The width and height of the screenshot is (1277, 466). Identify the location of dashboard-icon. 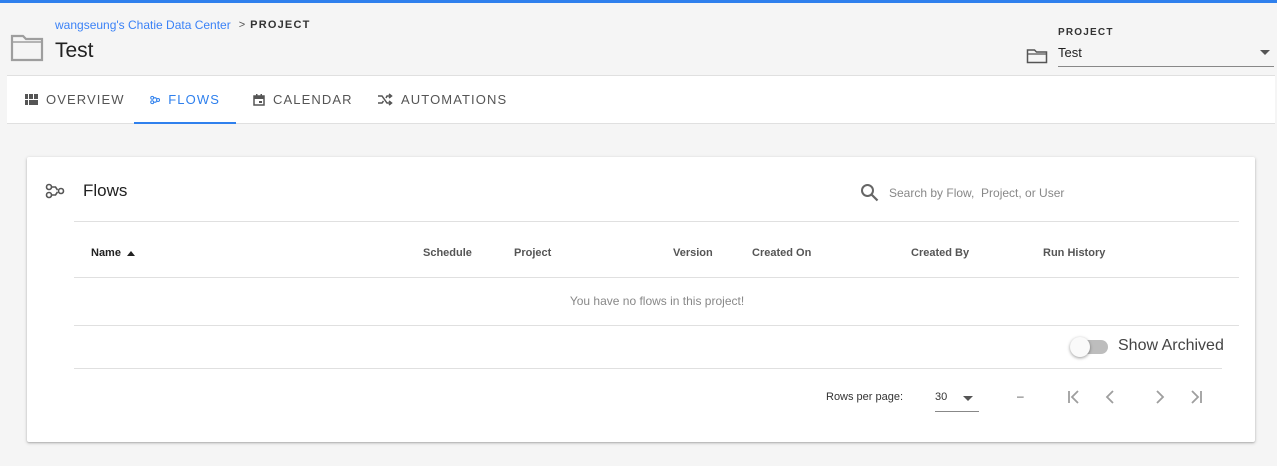
(31, 99).